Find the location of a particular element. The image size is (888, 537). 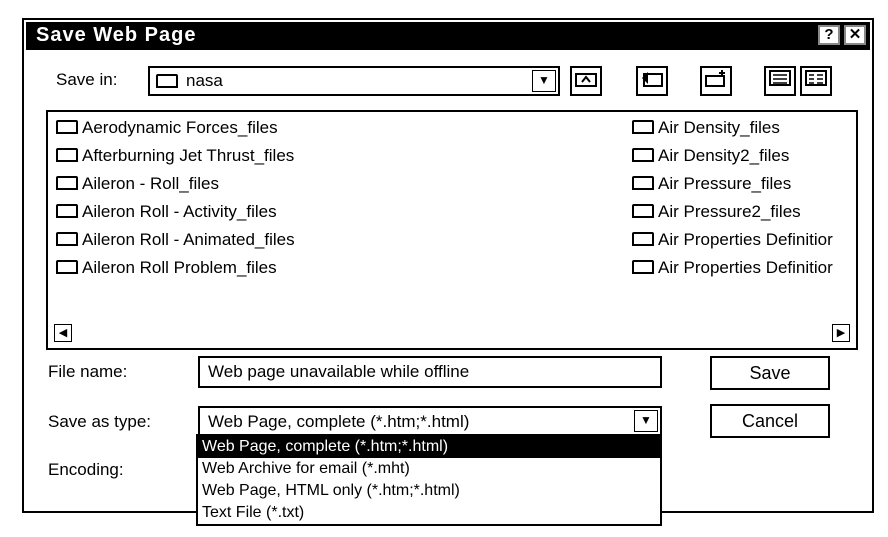

new-folder-button is located at coordinates (716, 81).